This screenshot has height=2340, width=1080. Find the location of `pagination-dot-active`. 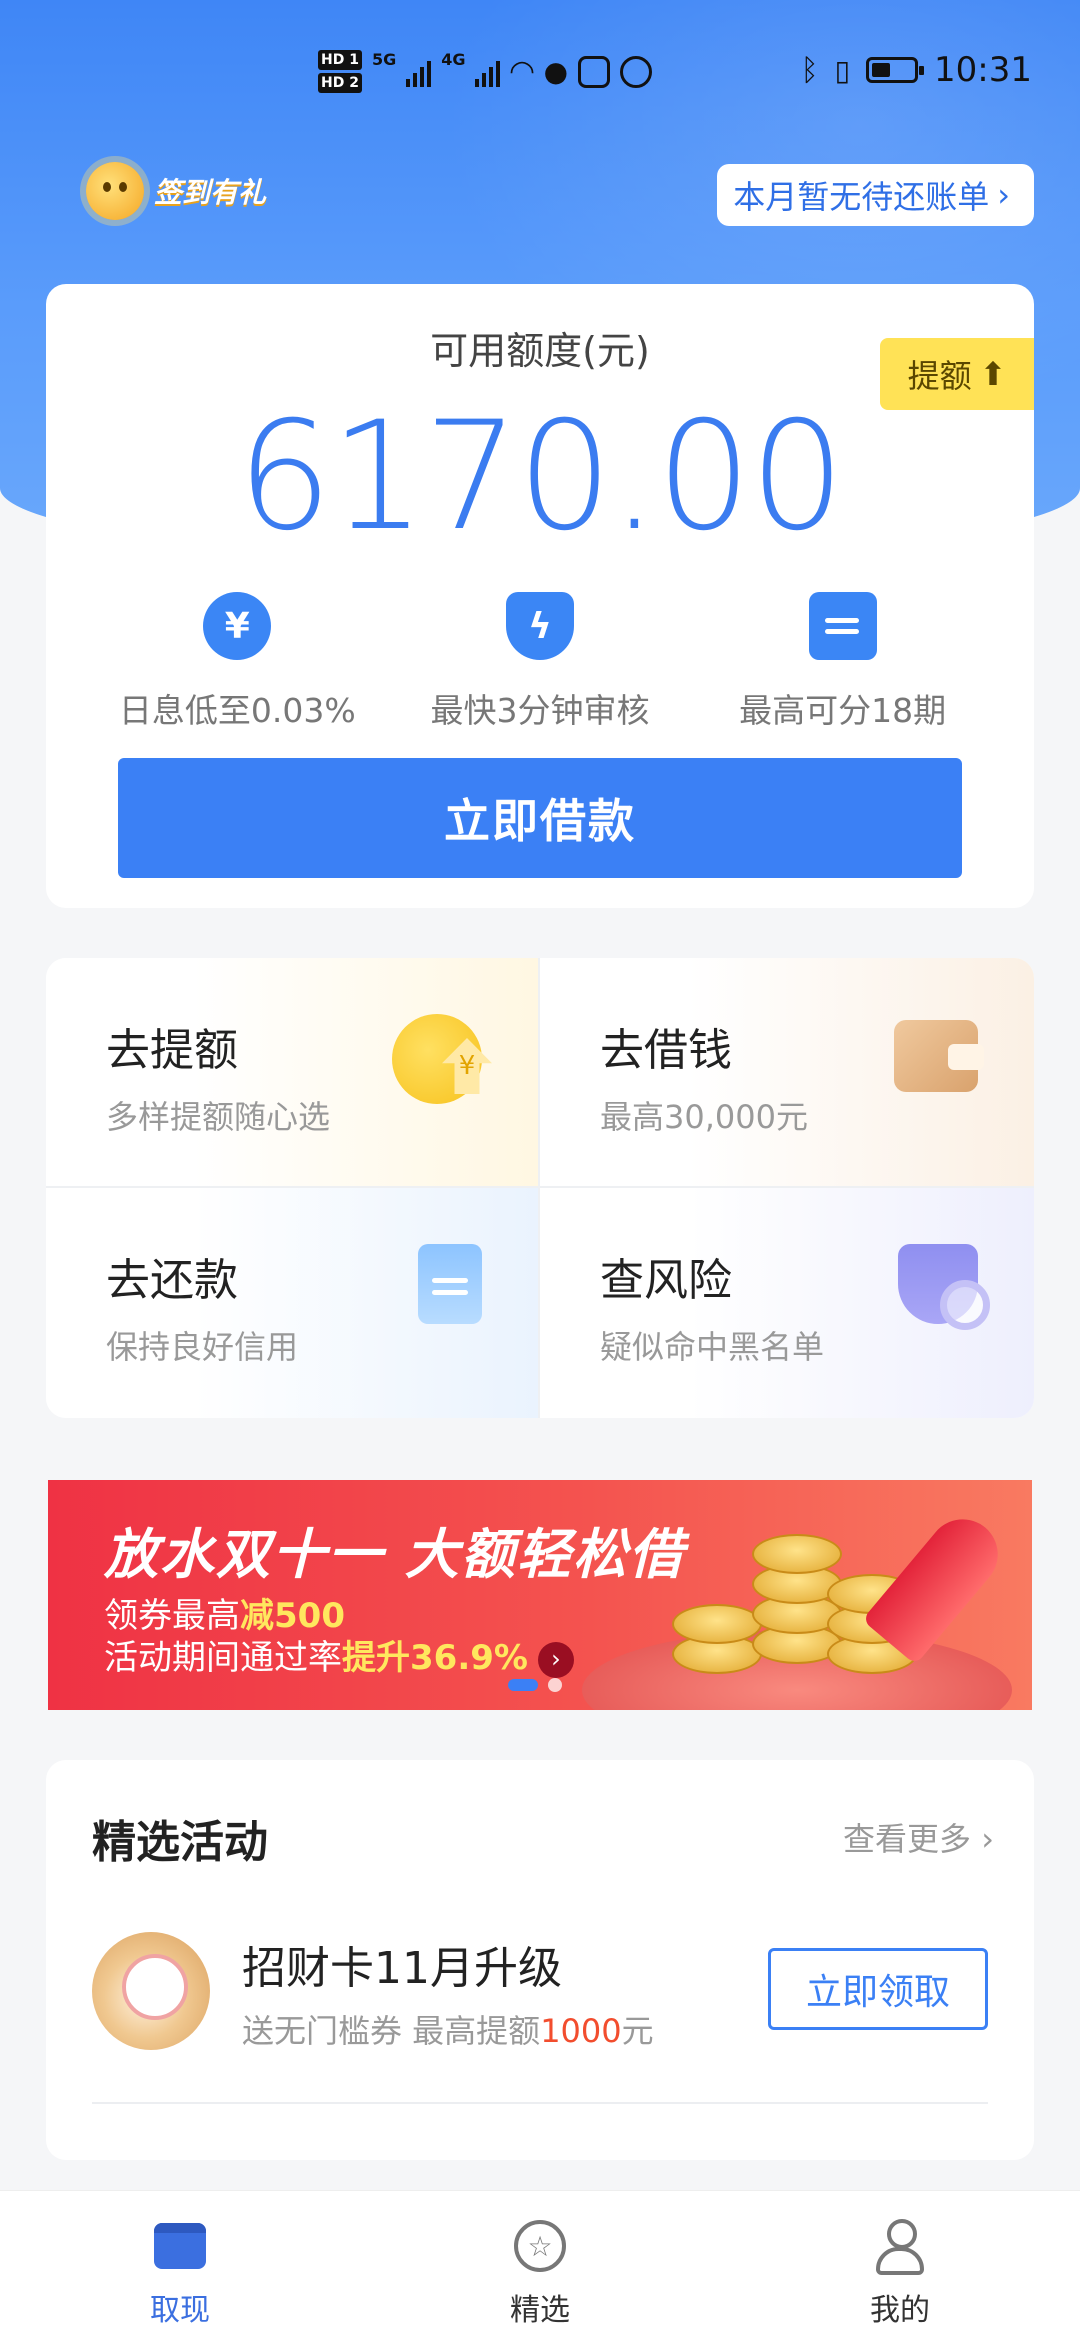

pagination-dot-active is located at coordinates (523, 1685).